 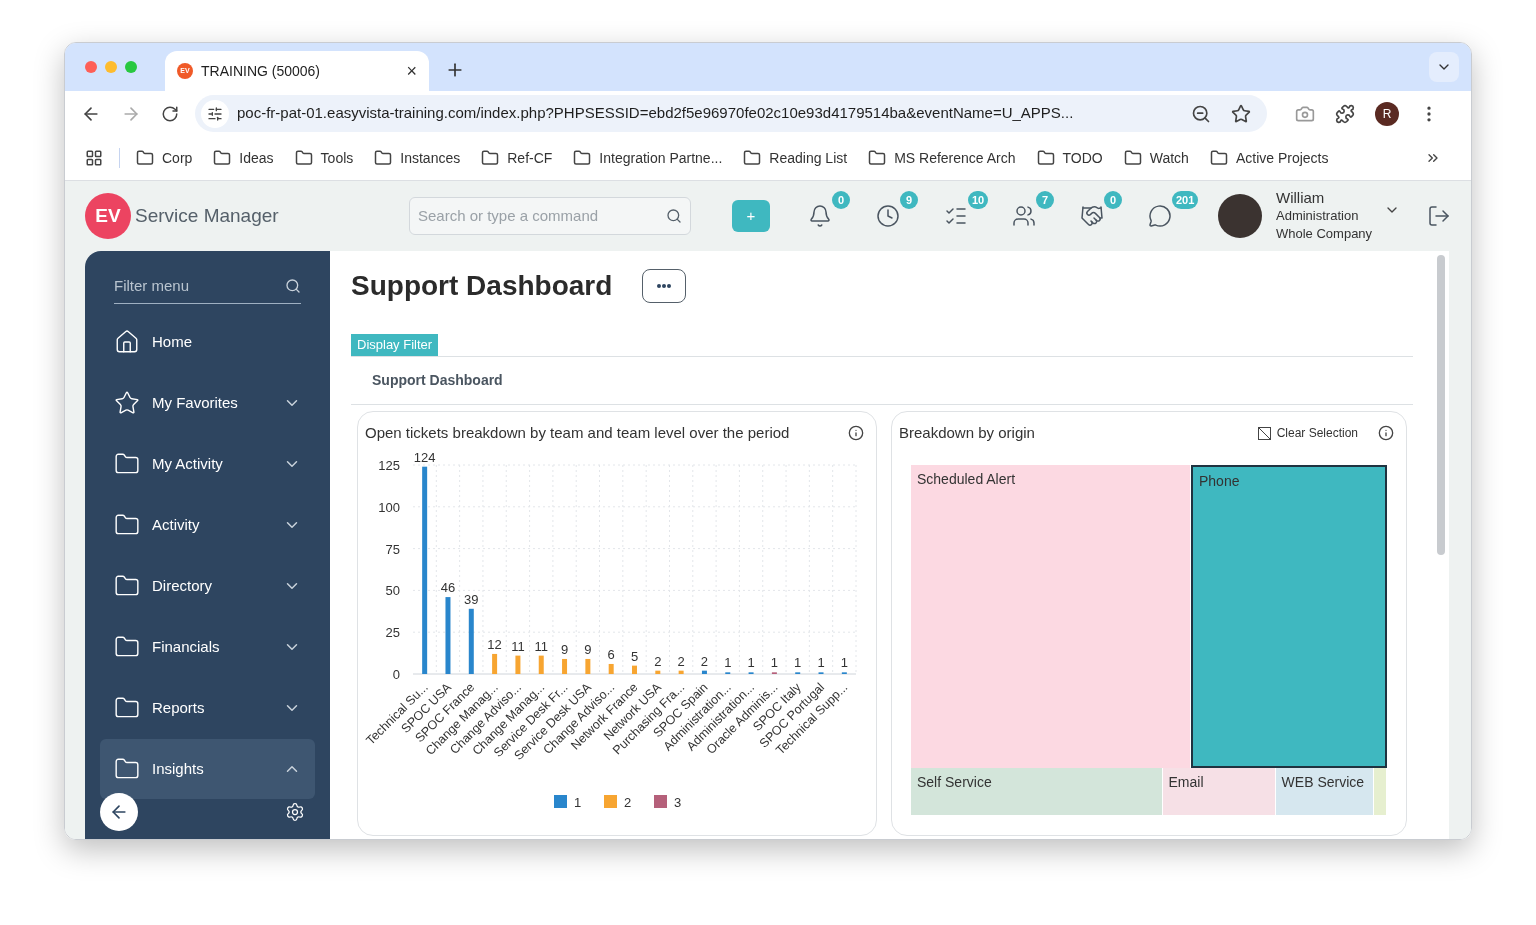 What do you see at coordinates (1289, 616) in the screenshot?
I see `treemap-tile: Phone` at bounding box center [1289, 616].